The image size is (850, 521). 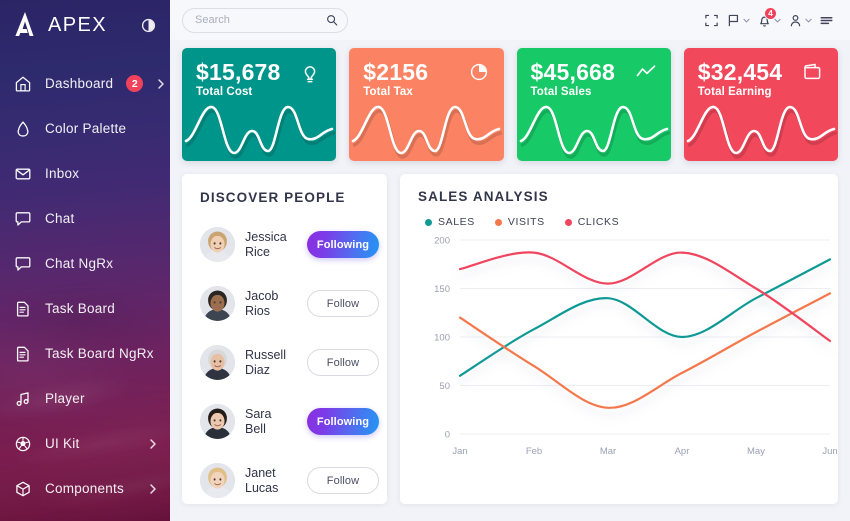 What do you see at coordinates (625, 222) in the screenshot?
I see `chart-legend: SALES VISITS CLICKS` at bounding box center [625, 222].